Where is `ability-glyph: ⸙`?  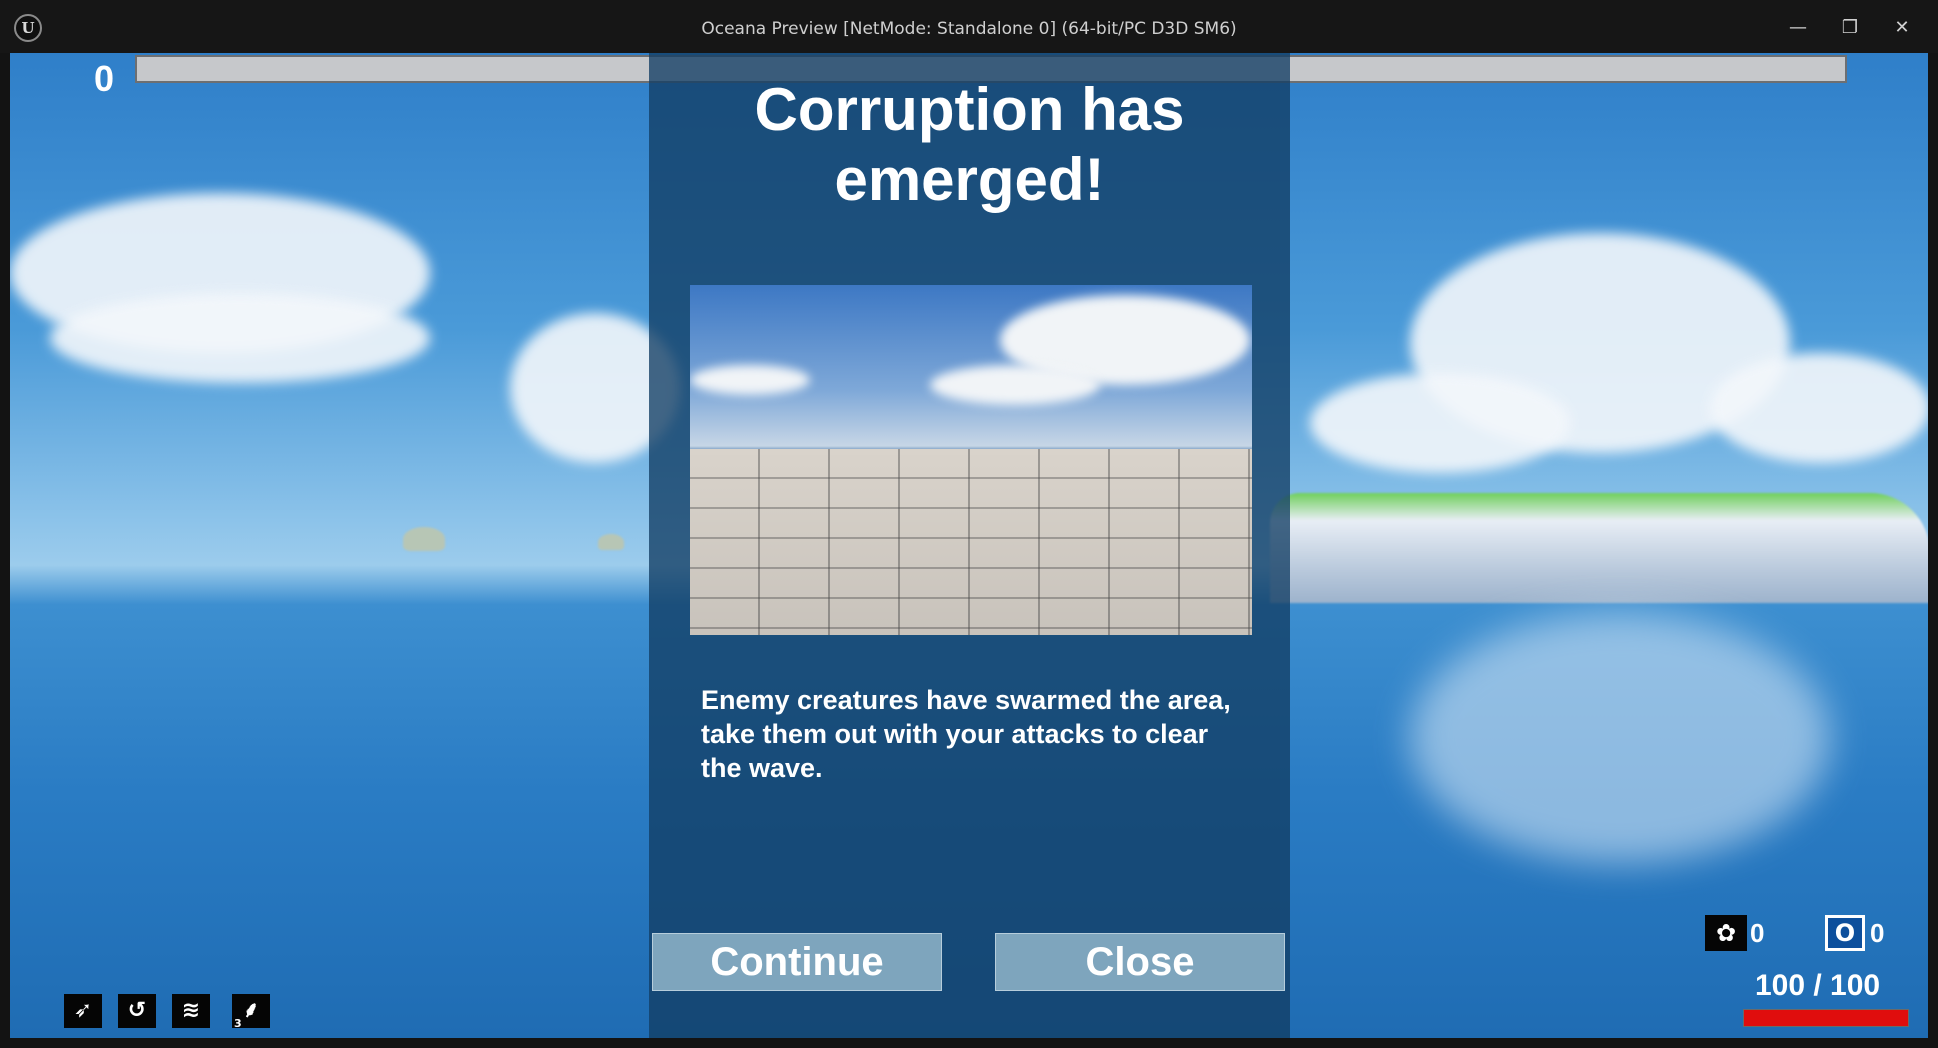 ability-glyph: ⸙ is located at coordinates (251, 1010).